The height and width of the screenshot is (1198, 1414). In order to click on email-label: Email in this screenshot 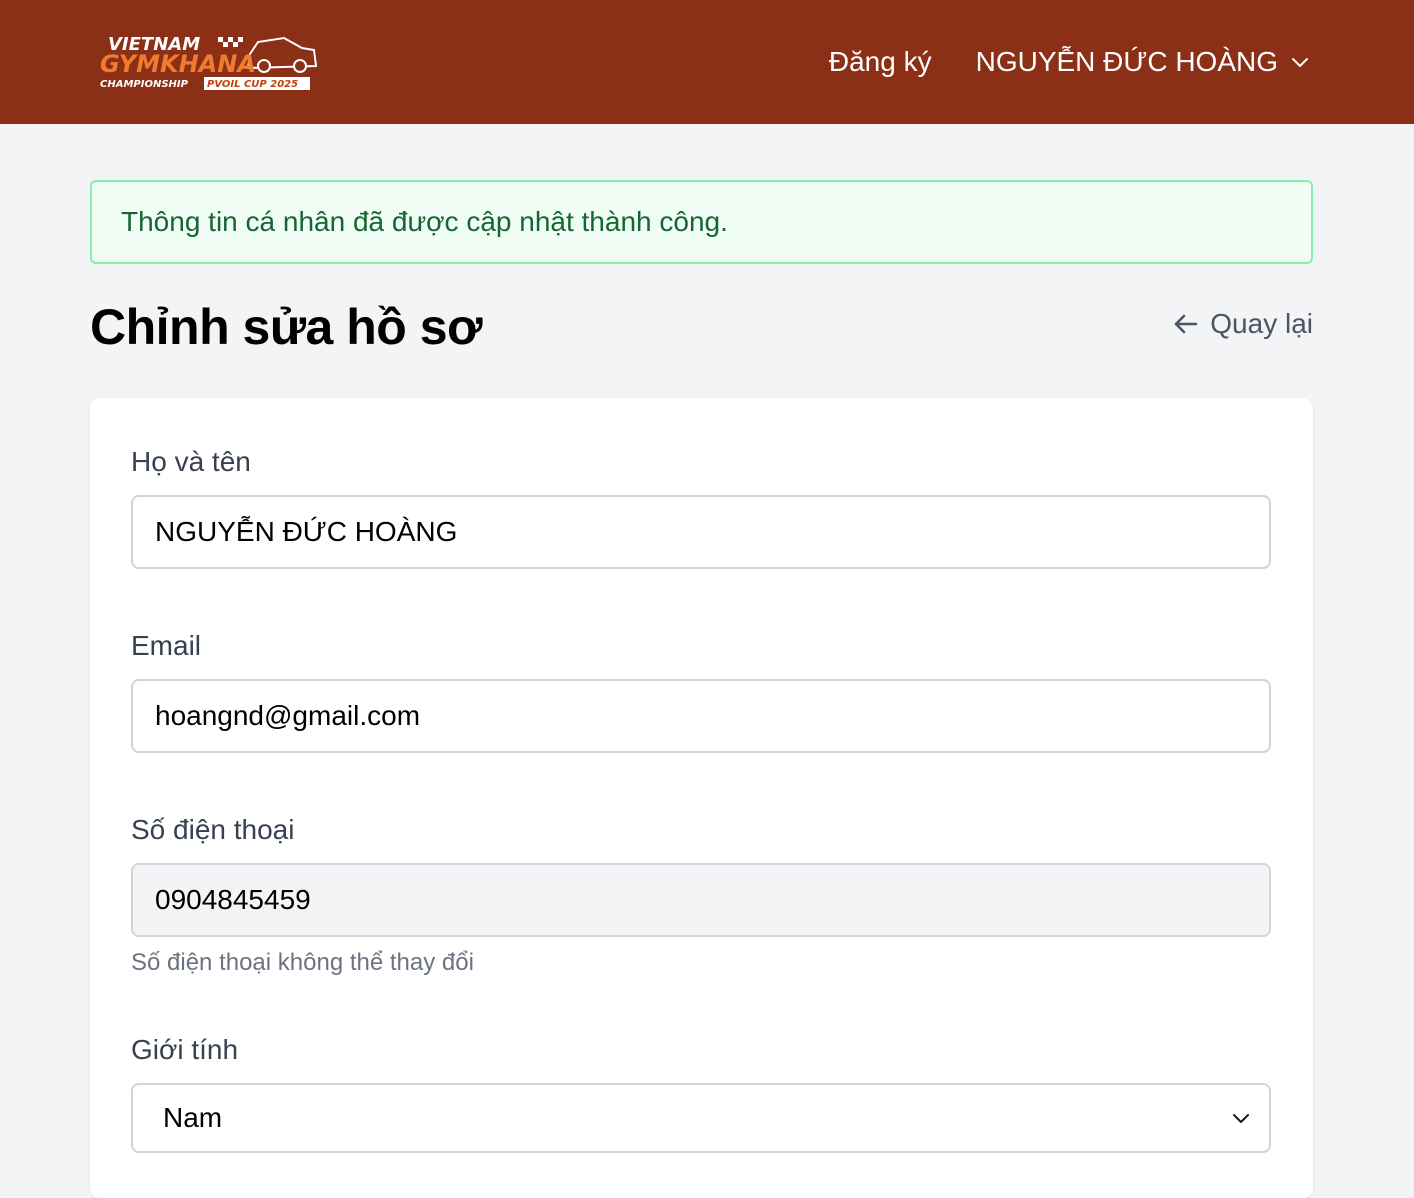, I will do `click(166, 645)`.